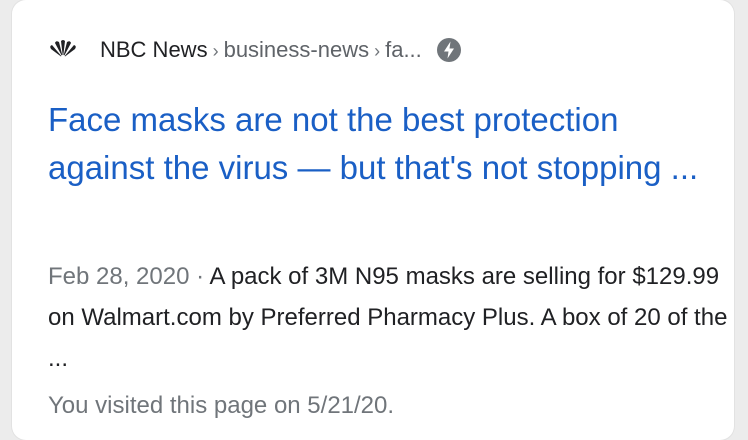 The image size is (748, 440). Describe the element at coordinates (449, 50) in the screenshot. I see `amp-lightning-icon` at that location.